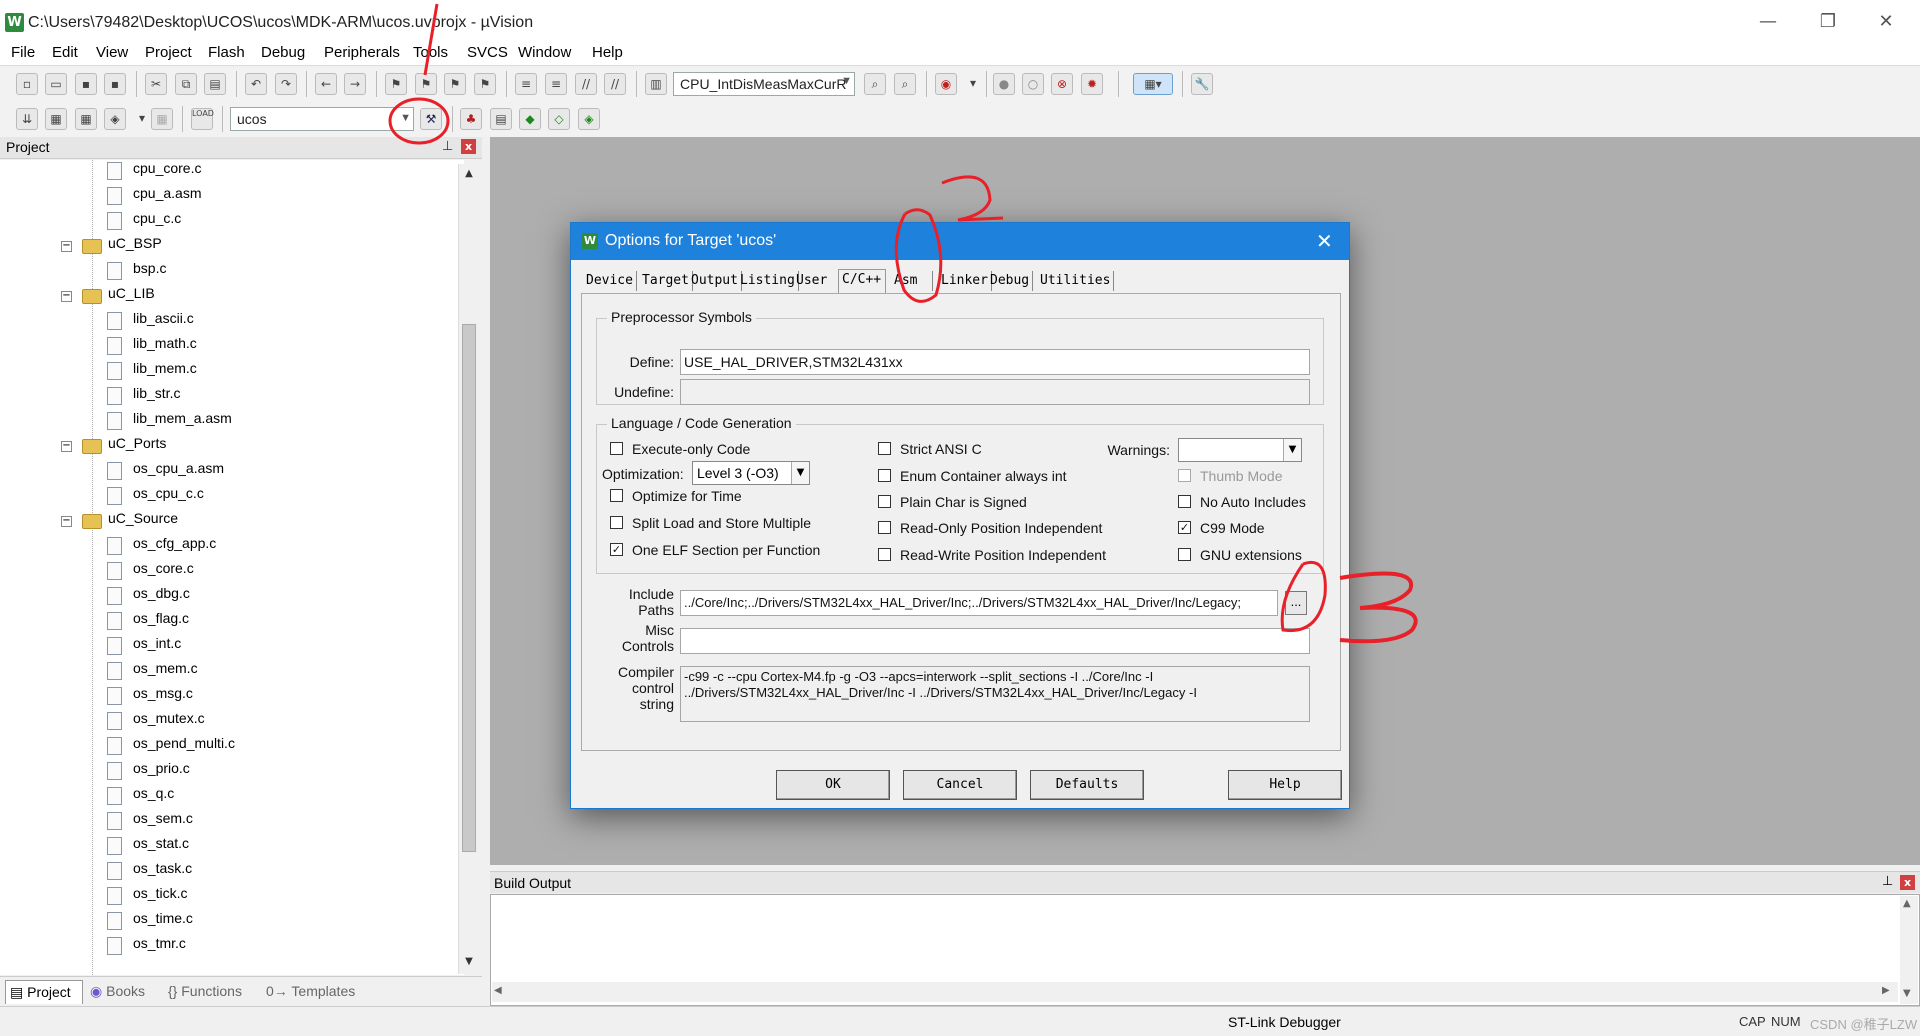 This screenshot has height=1036, width=1920. I want to click on menu-help: Help, so click(607, 52).